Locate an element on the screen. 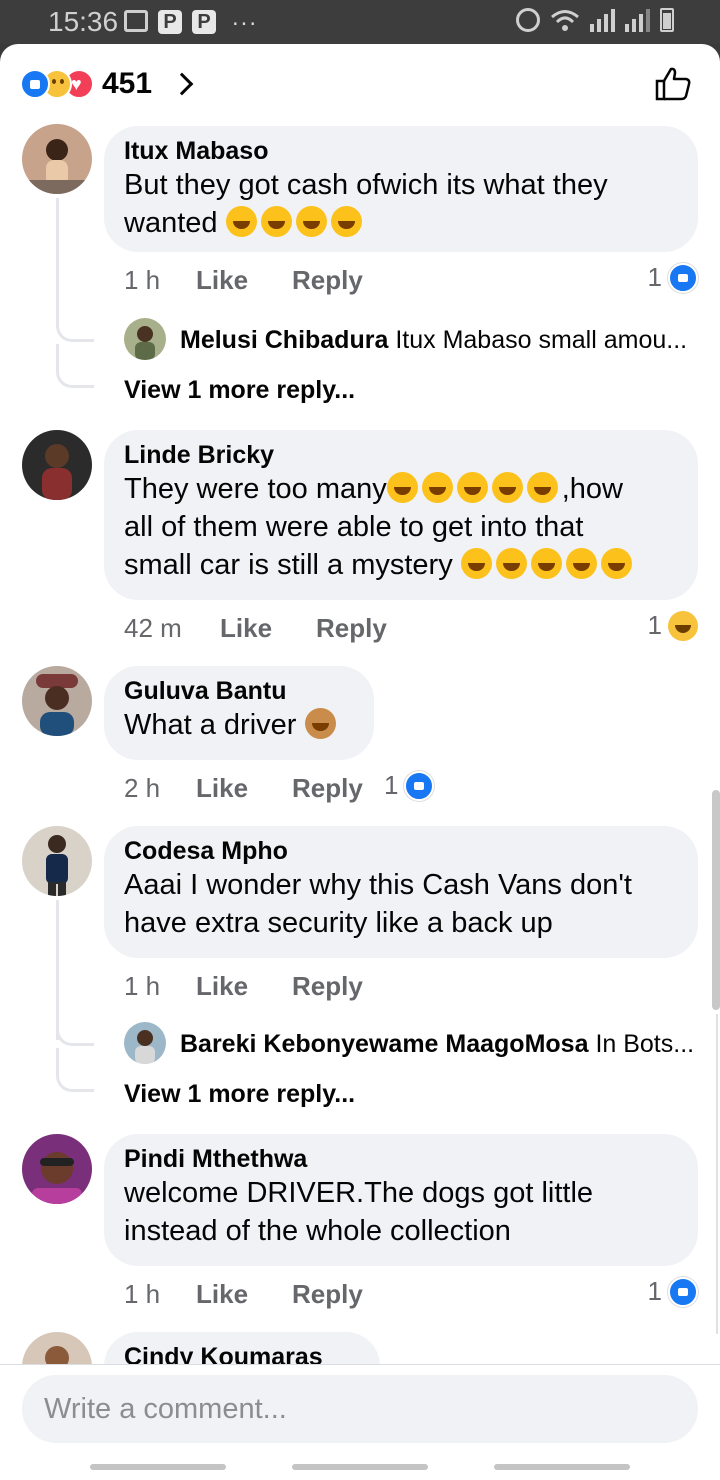  comment-actions: 2 h Like Reply is located at coordinates (243, 788).